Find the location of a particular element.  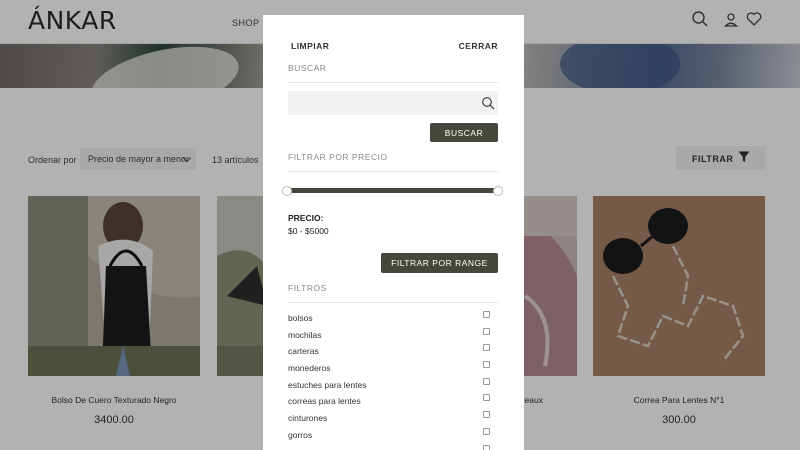

search-input is located at coordinates (393, 103).